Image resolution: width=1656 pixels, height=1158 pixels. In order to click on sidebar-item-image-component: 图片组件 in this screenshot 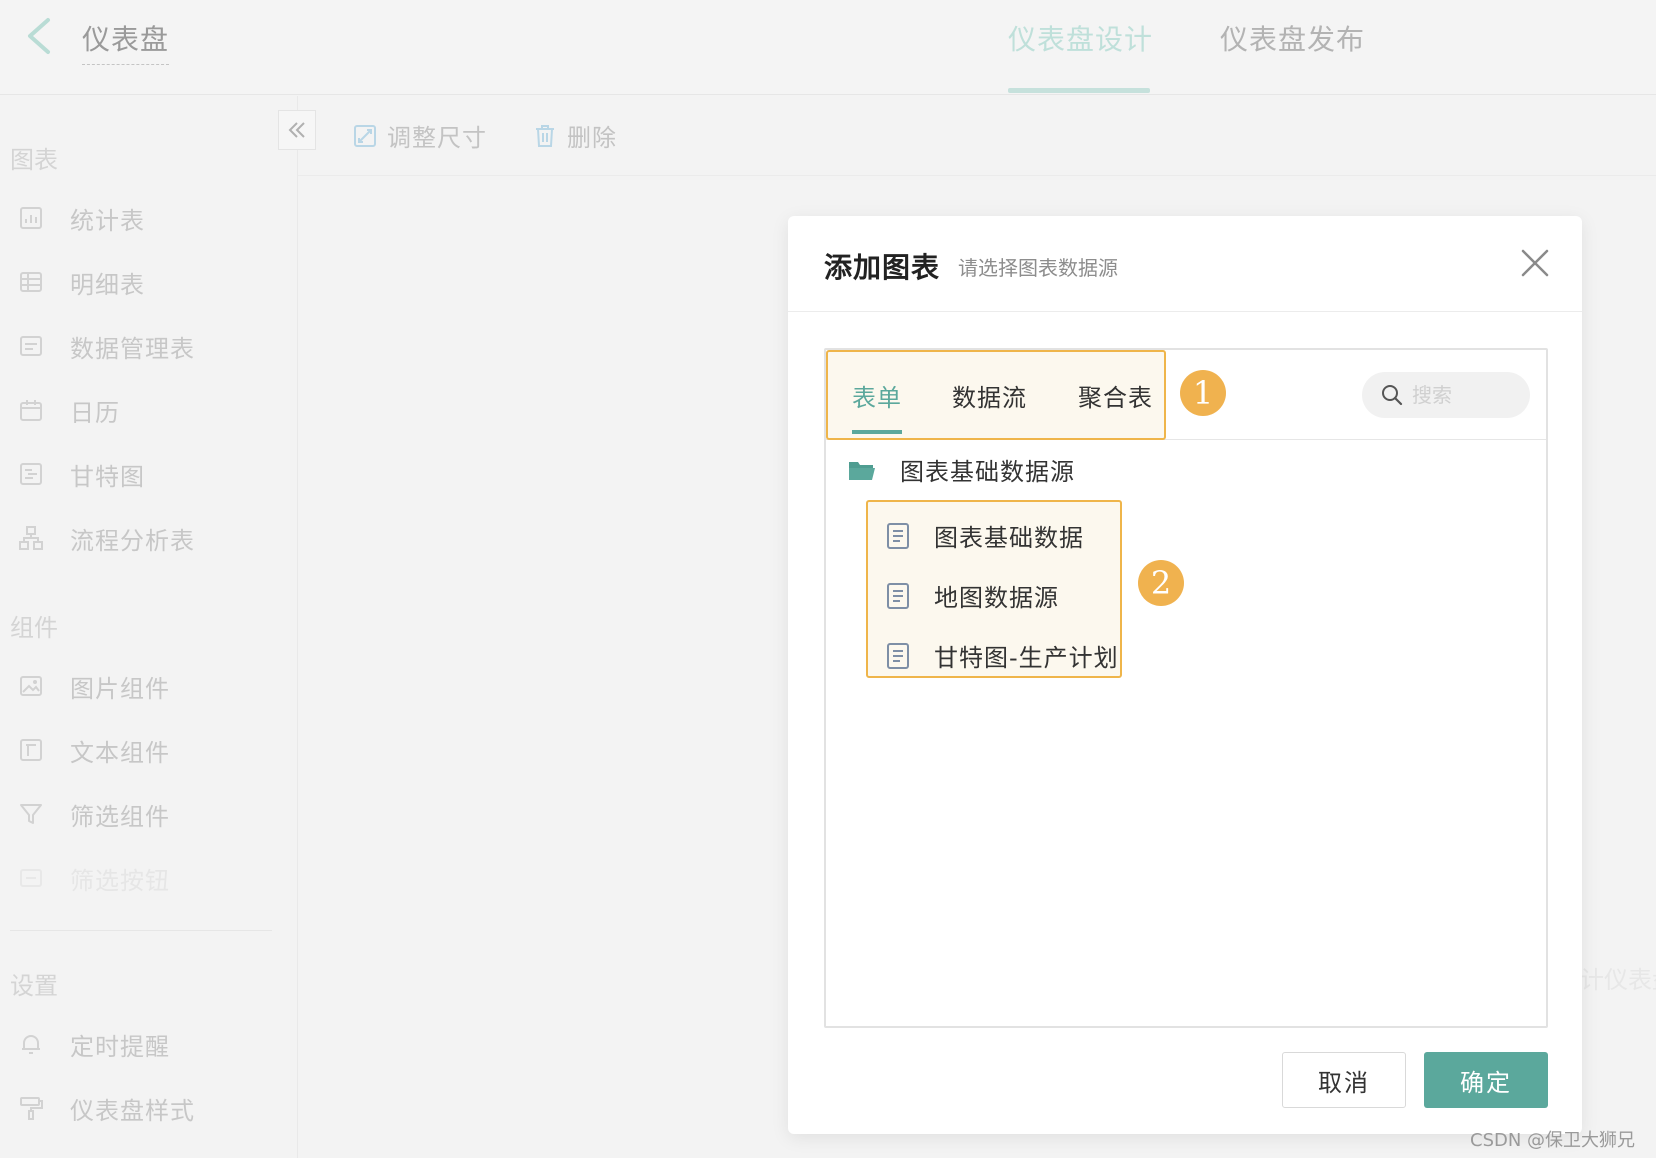, I will do `click(148, 686)`.